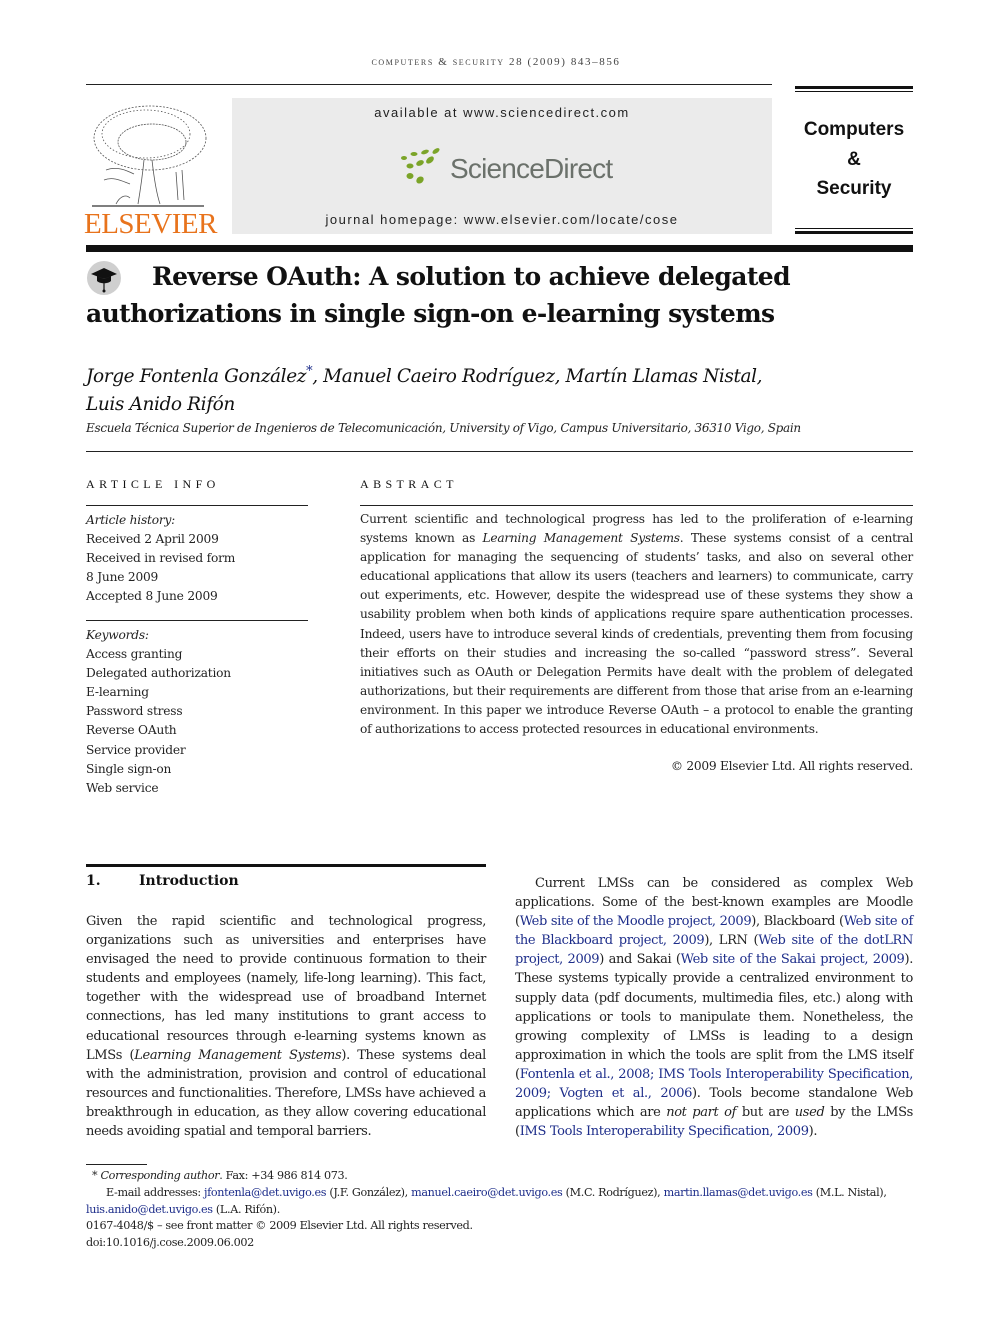  What do you see at coordinates (155, 1192) in the screenshot?
I see `email-label: E-mail addresses:` at bounding box center [155, 1192].